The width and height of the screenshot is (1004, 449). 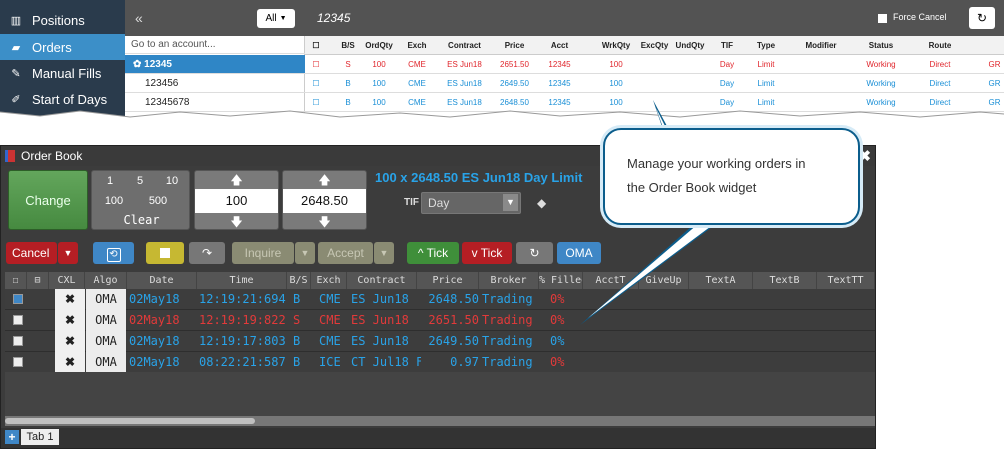 What do you see at coordinates (70, 99) in the screenshot?
I see `nav-item-label: Start of Days` at bounding box center [70, 99].